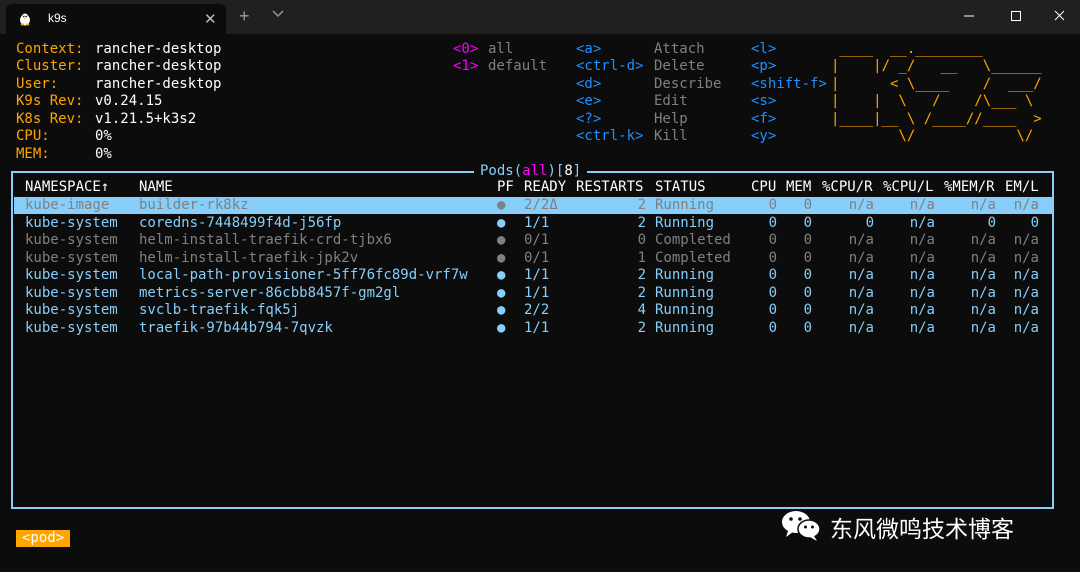 The width and height of the screenshot is (1080, 572). Describe the element at coordinates (219, 310) in the screenshot. I see `cell-name: svclb-traefik-fqk5j` at that location.